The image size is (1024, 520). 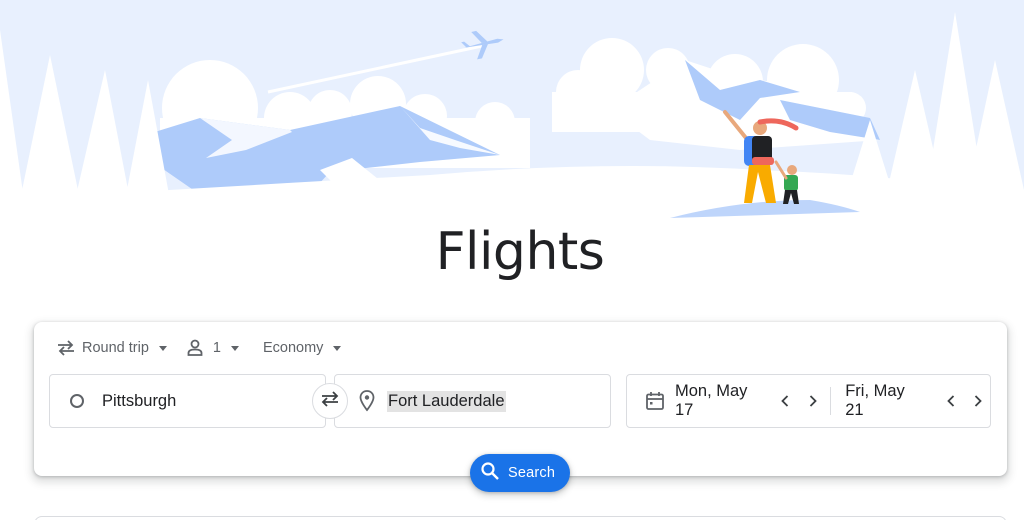 I want to click on origin-value: Pittsburgh, so click(x=139, y=400).